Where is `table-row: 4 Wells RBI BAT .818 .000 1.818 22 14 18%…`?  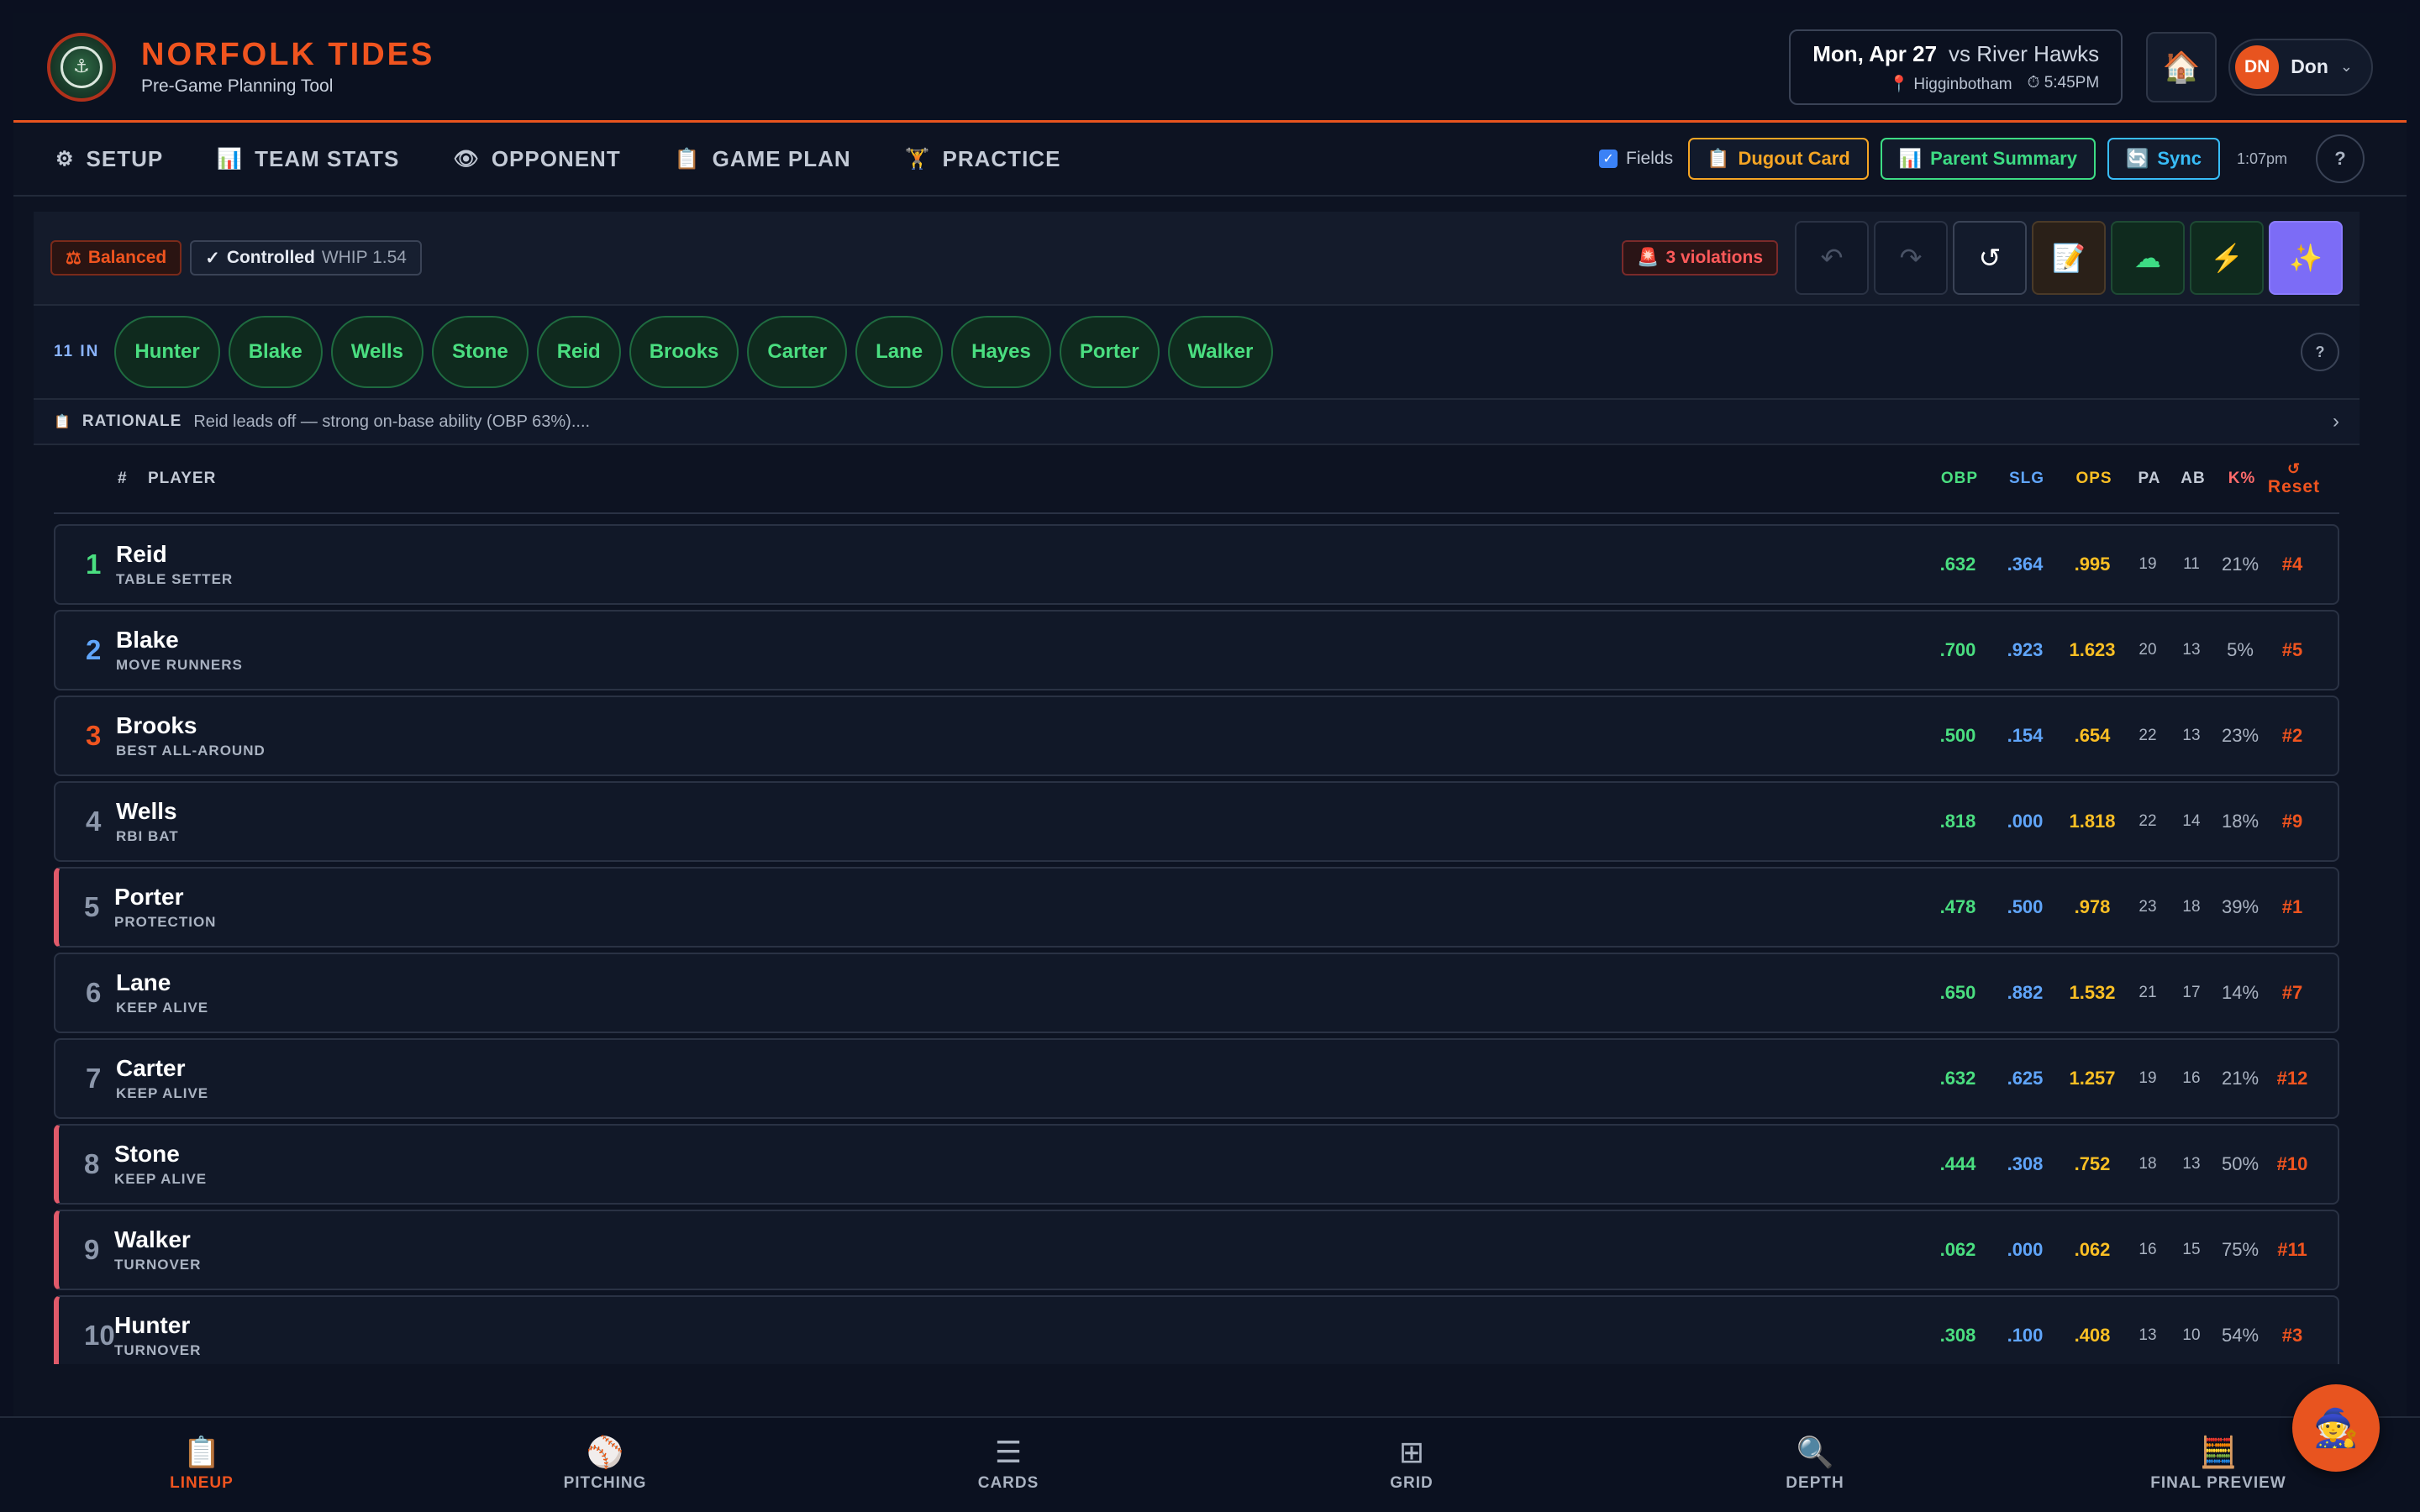 table-row: 4 Wells RBI BAT .818 .000 1.818 22 14 18%… is located at coordinates (1196, 821).